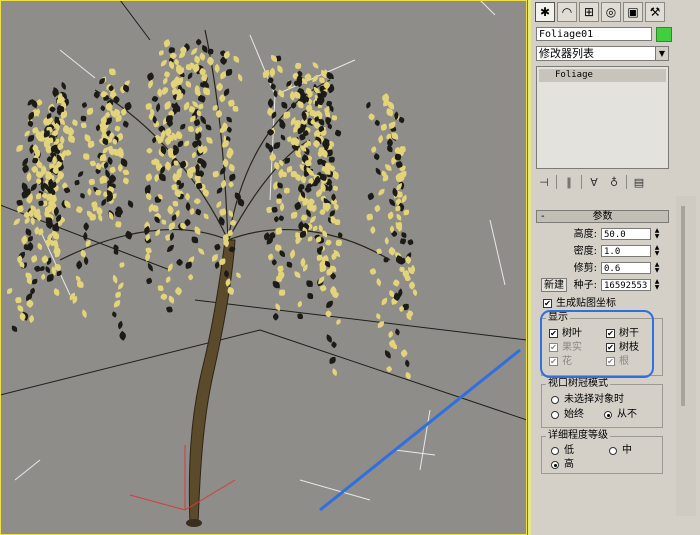  I want to click on param-label: 种子:, so click(585, 285).